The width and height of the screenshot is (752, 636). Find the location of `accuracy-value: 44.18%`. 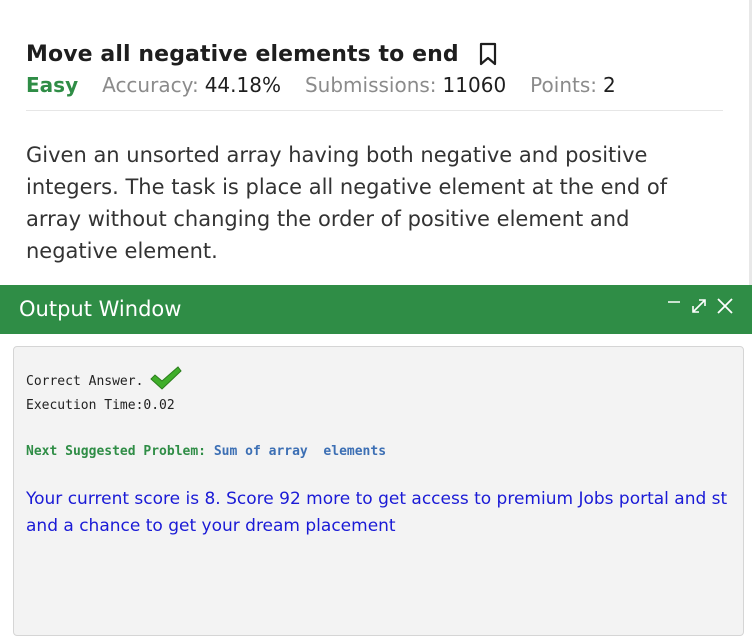

accuracy-value: 44.18% is located at coordinates (242, 85).